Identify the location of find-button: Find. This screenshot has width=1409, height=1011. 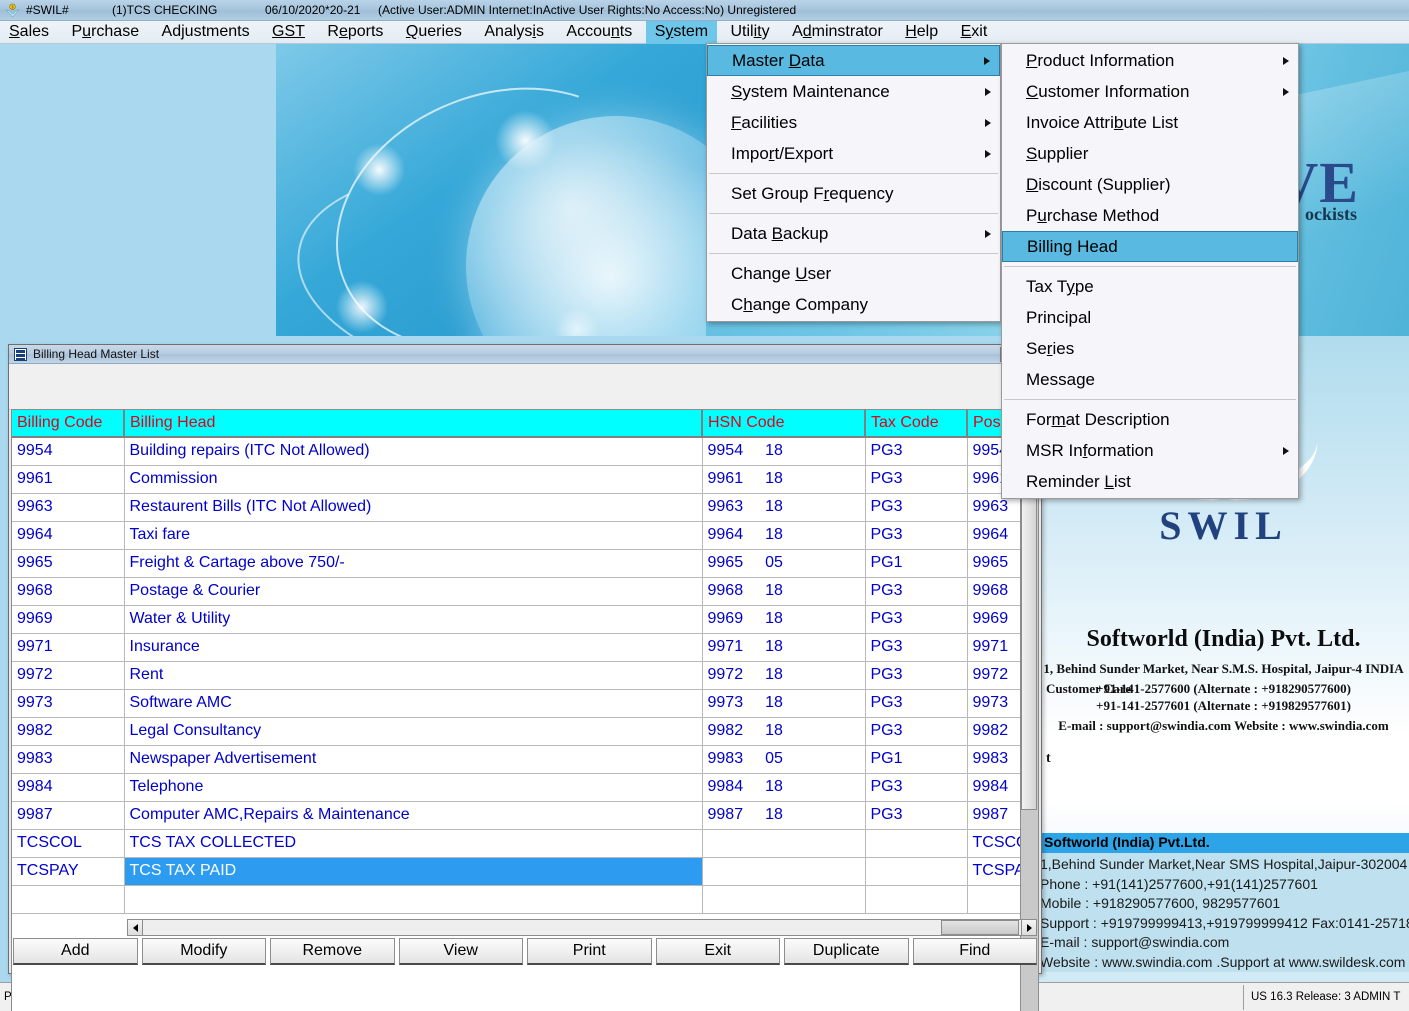
(974, 951).